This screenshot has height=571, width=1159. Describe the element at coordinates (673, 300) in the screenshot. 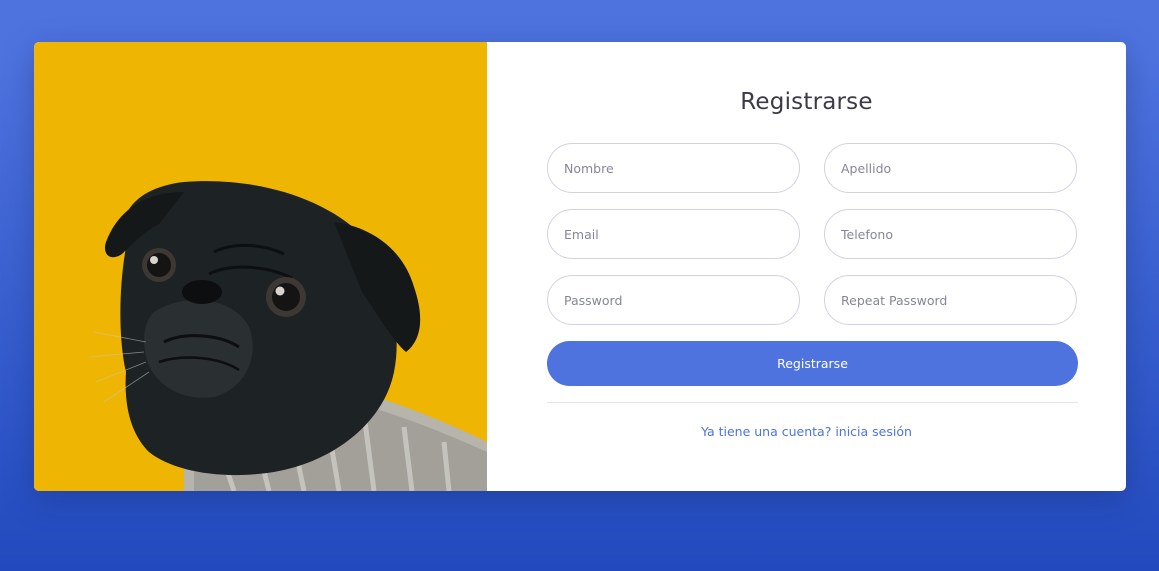

I see `password-input` at that location.